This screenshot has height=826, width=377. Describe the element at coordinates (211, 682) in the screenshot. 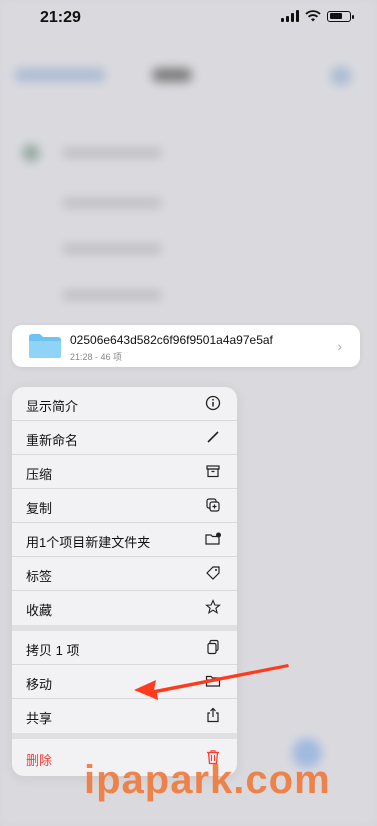

I see `annotation-arrow-icon` at that location.